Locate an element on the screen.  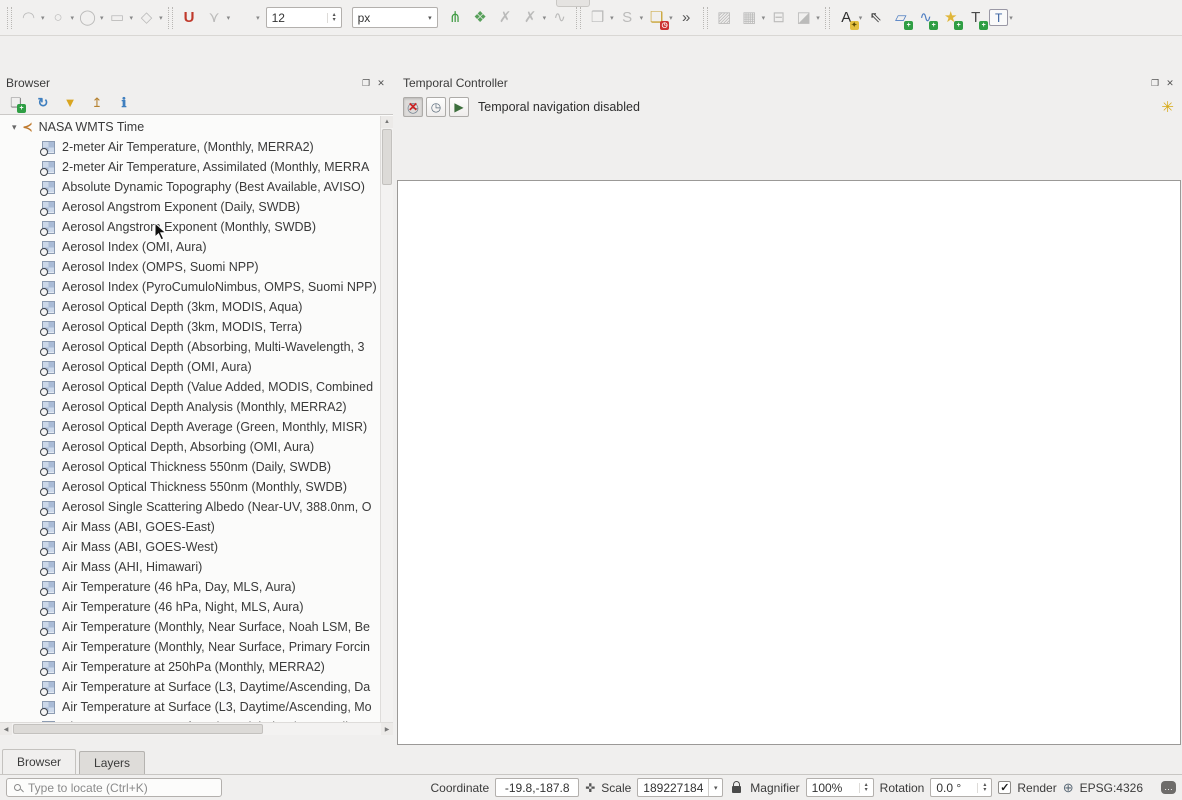
crs-label: EPSG:4326 is located at coordinates (1111, 788).